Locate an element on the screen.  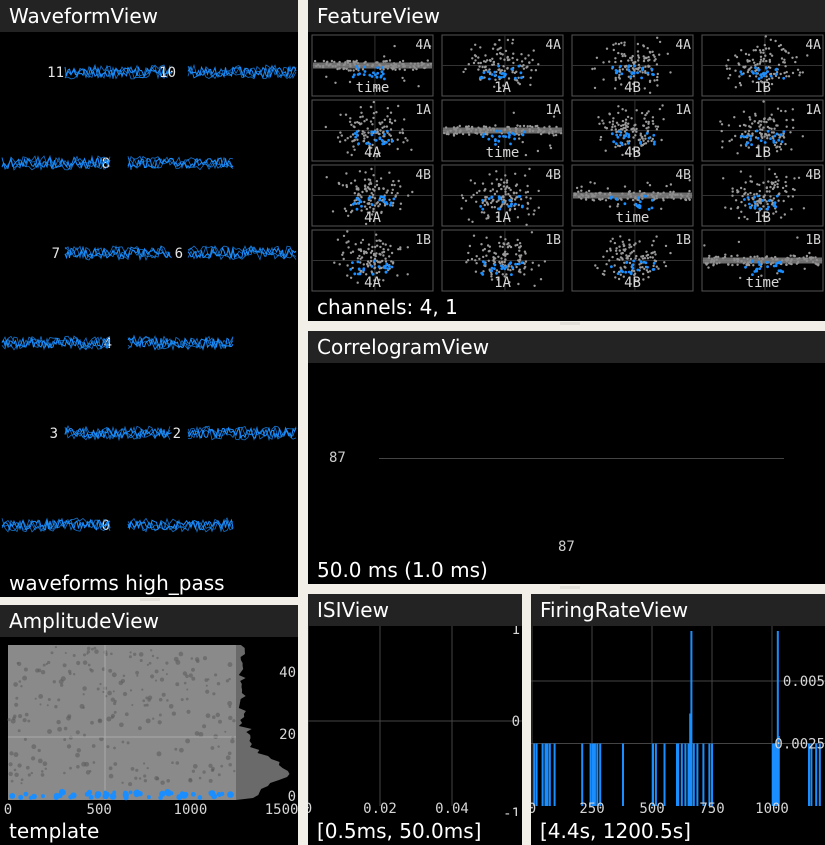
splitter-feature is located at coordinates (570, 323).